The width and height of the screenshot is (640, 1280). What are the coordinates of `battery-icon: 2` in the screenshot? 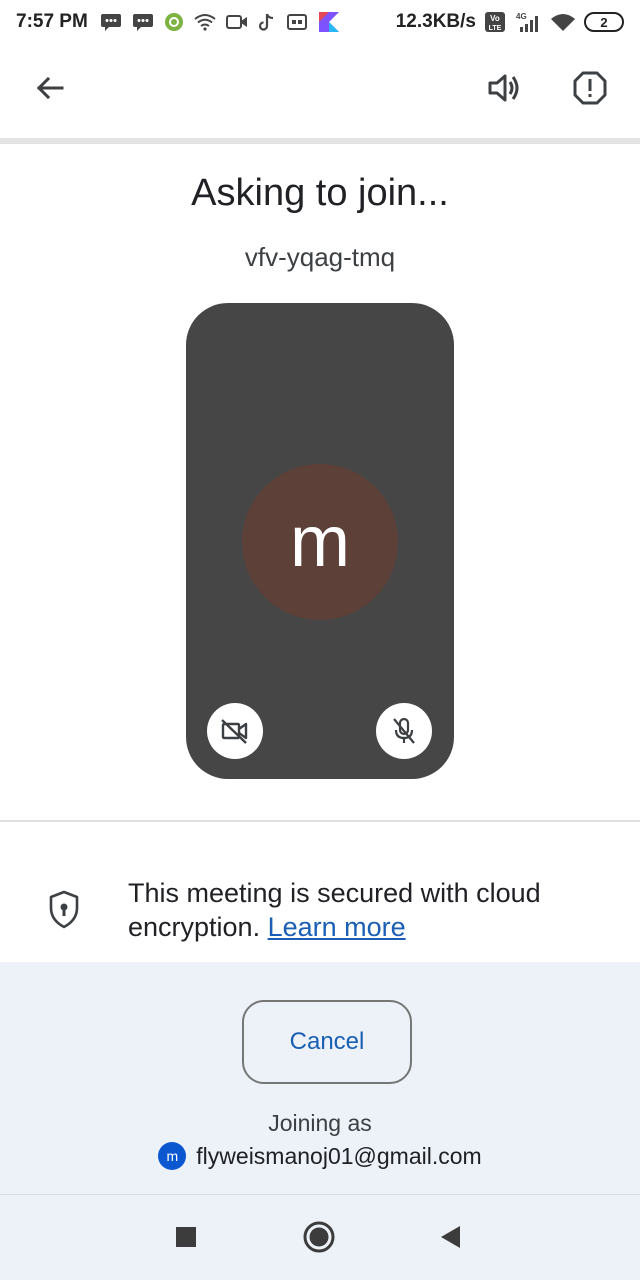 It's located at (604, 22).